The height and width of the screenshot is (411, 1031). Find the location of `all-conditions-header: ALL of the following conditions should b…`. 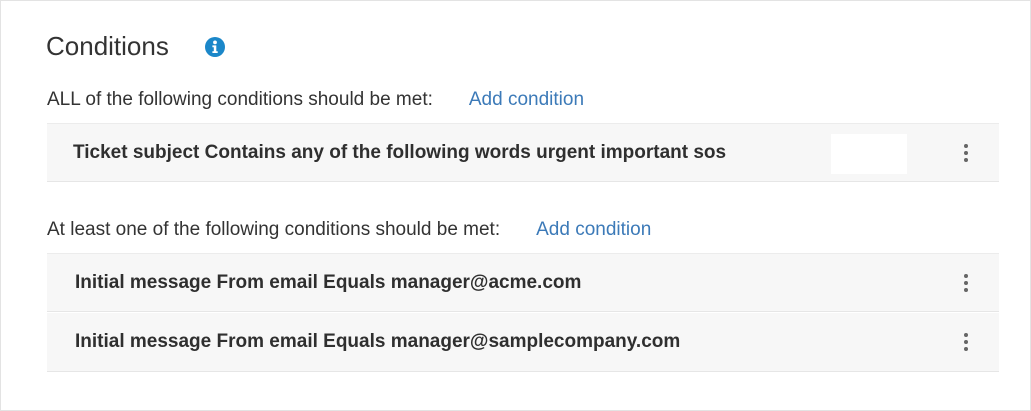

all-conditions-header: ALL of the following conditions should b… is located at coordinates (315, 100).